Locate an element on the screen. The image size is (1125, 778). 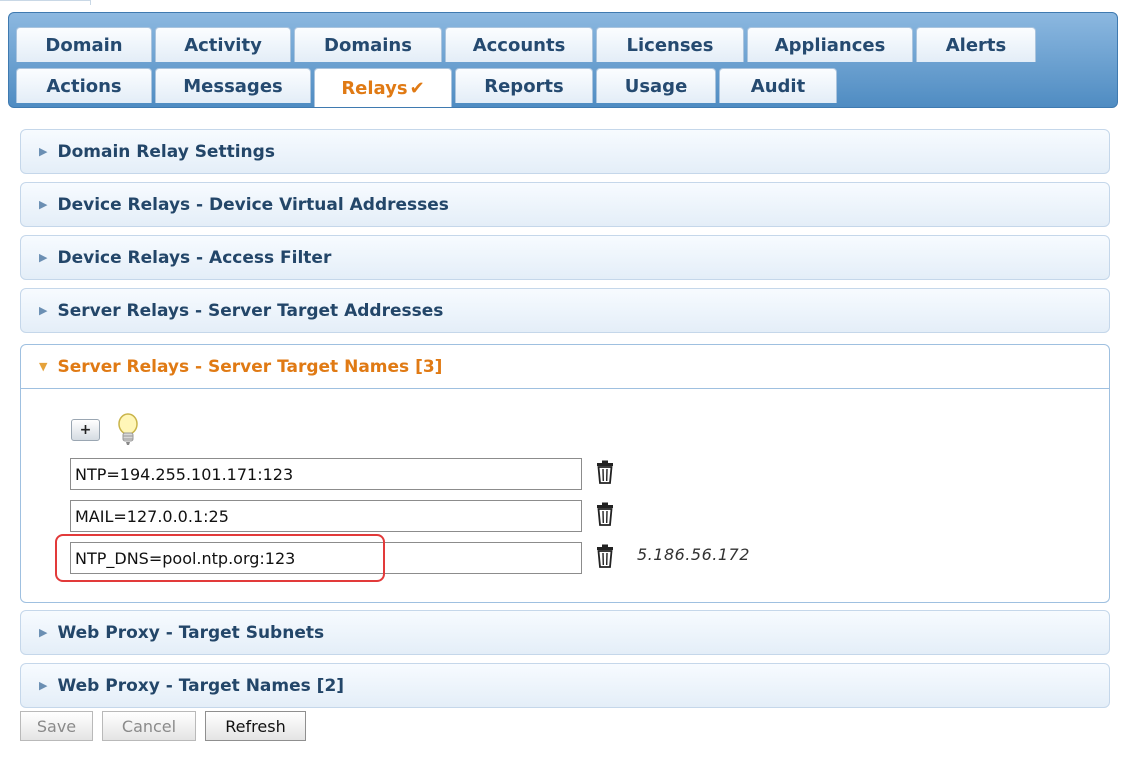
tab-label: Activity is located at coordinates (223, 45).